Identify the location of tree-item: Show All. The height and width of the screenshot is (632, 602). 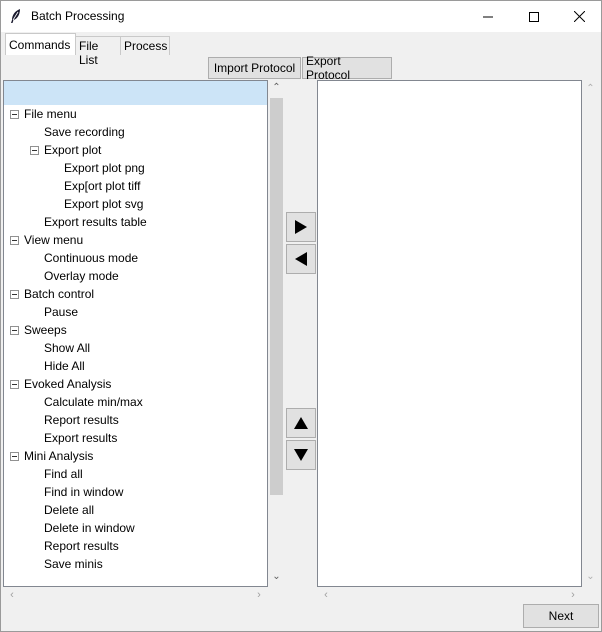
(135, 348).